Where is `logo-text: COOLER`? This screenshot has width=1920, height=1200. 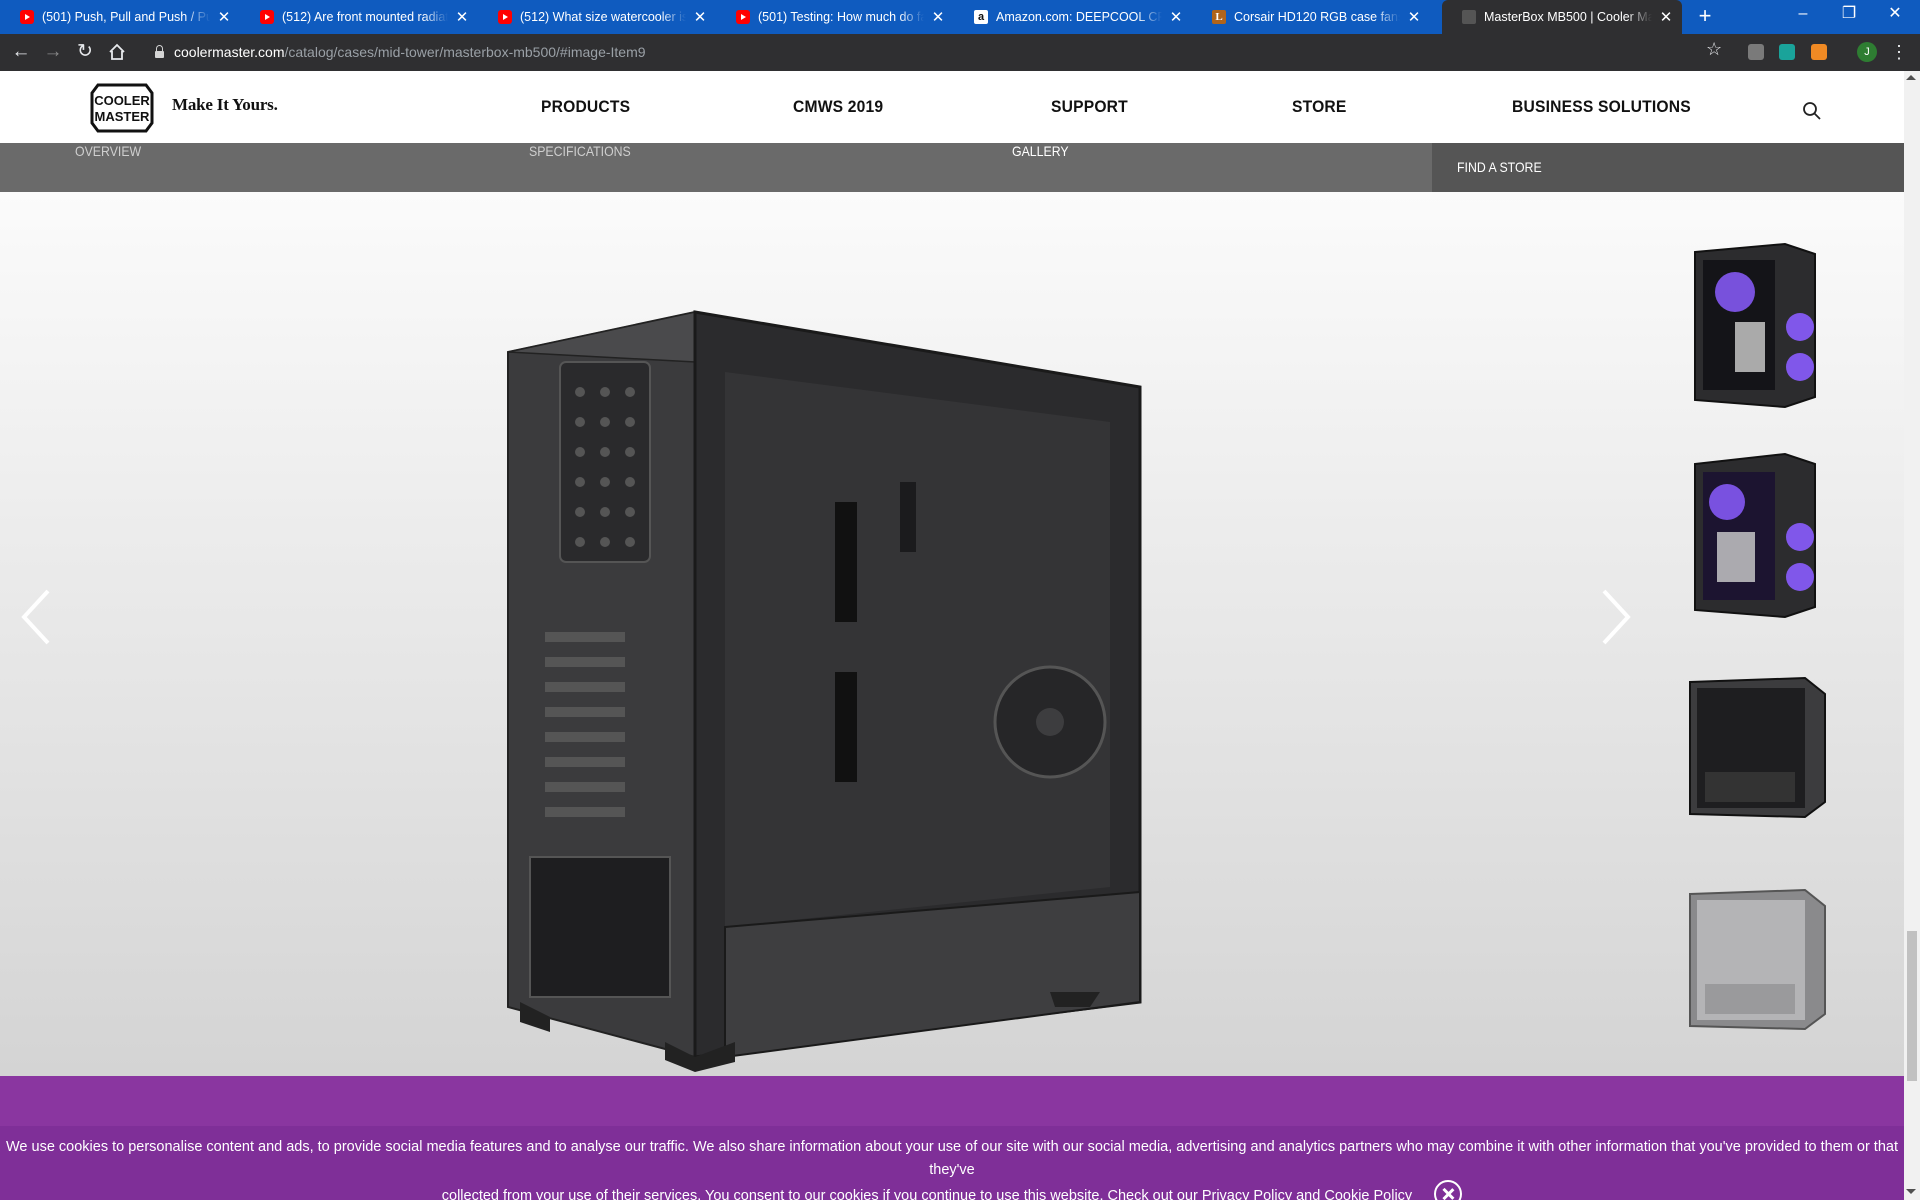
logo-text: COOLER is located at coordinates (122, 100).